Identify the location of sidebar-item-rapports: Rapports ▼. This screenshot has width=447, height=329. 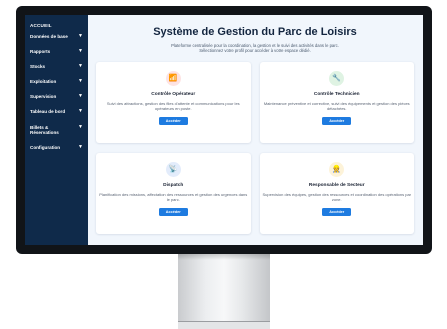
(56, 51).